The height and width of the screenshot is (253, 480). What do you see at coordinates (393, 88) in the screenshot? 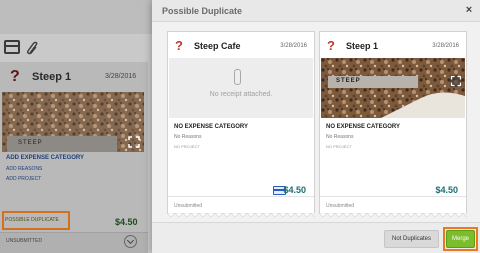
I see `receipt-image` at bounding box center [393, 88].